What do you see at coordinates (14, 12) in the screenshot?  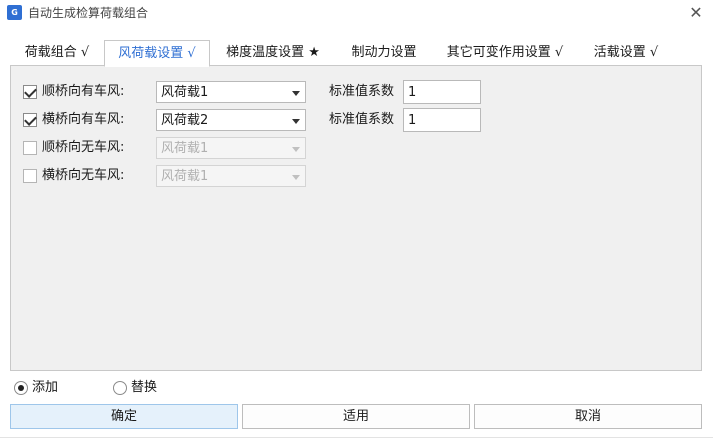 I see `app-icon: G` at bounding box center [14, 12].